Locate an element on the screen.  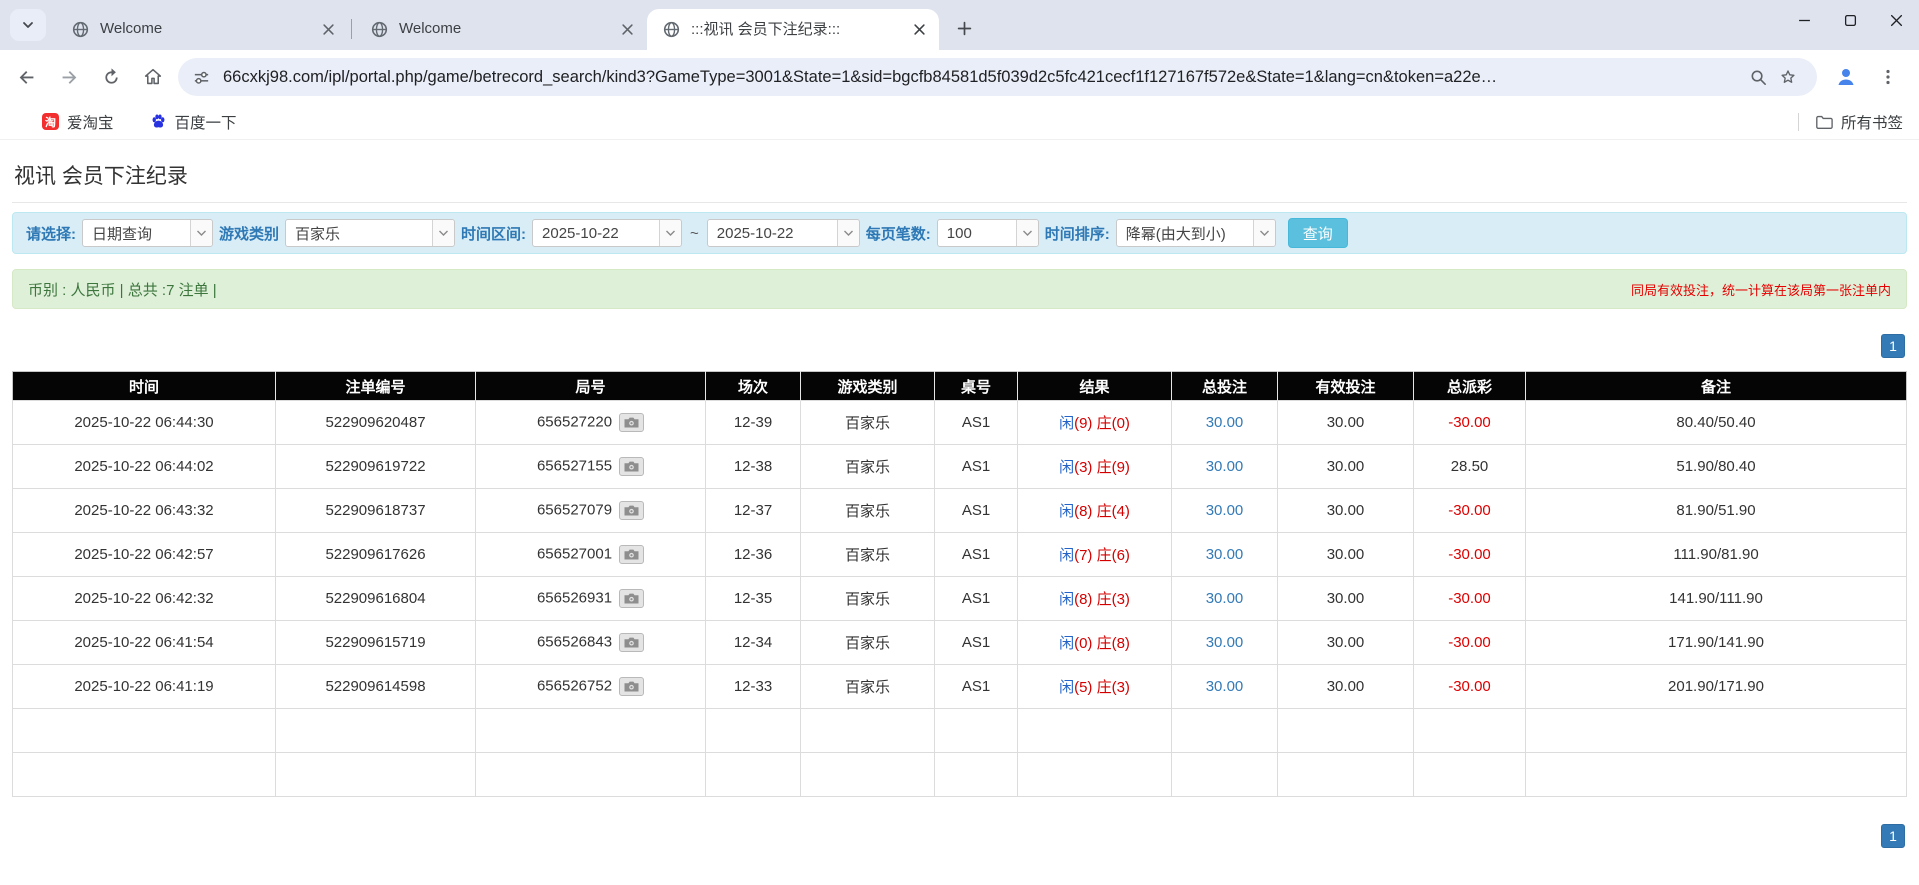
header-bet-id: 注单编号 is located at coordinates (375, 386).